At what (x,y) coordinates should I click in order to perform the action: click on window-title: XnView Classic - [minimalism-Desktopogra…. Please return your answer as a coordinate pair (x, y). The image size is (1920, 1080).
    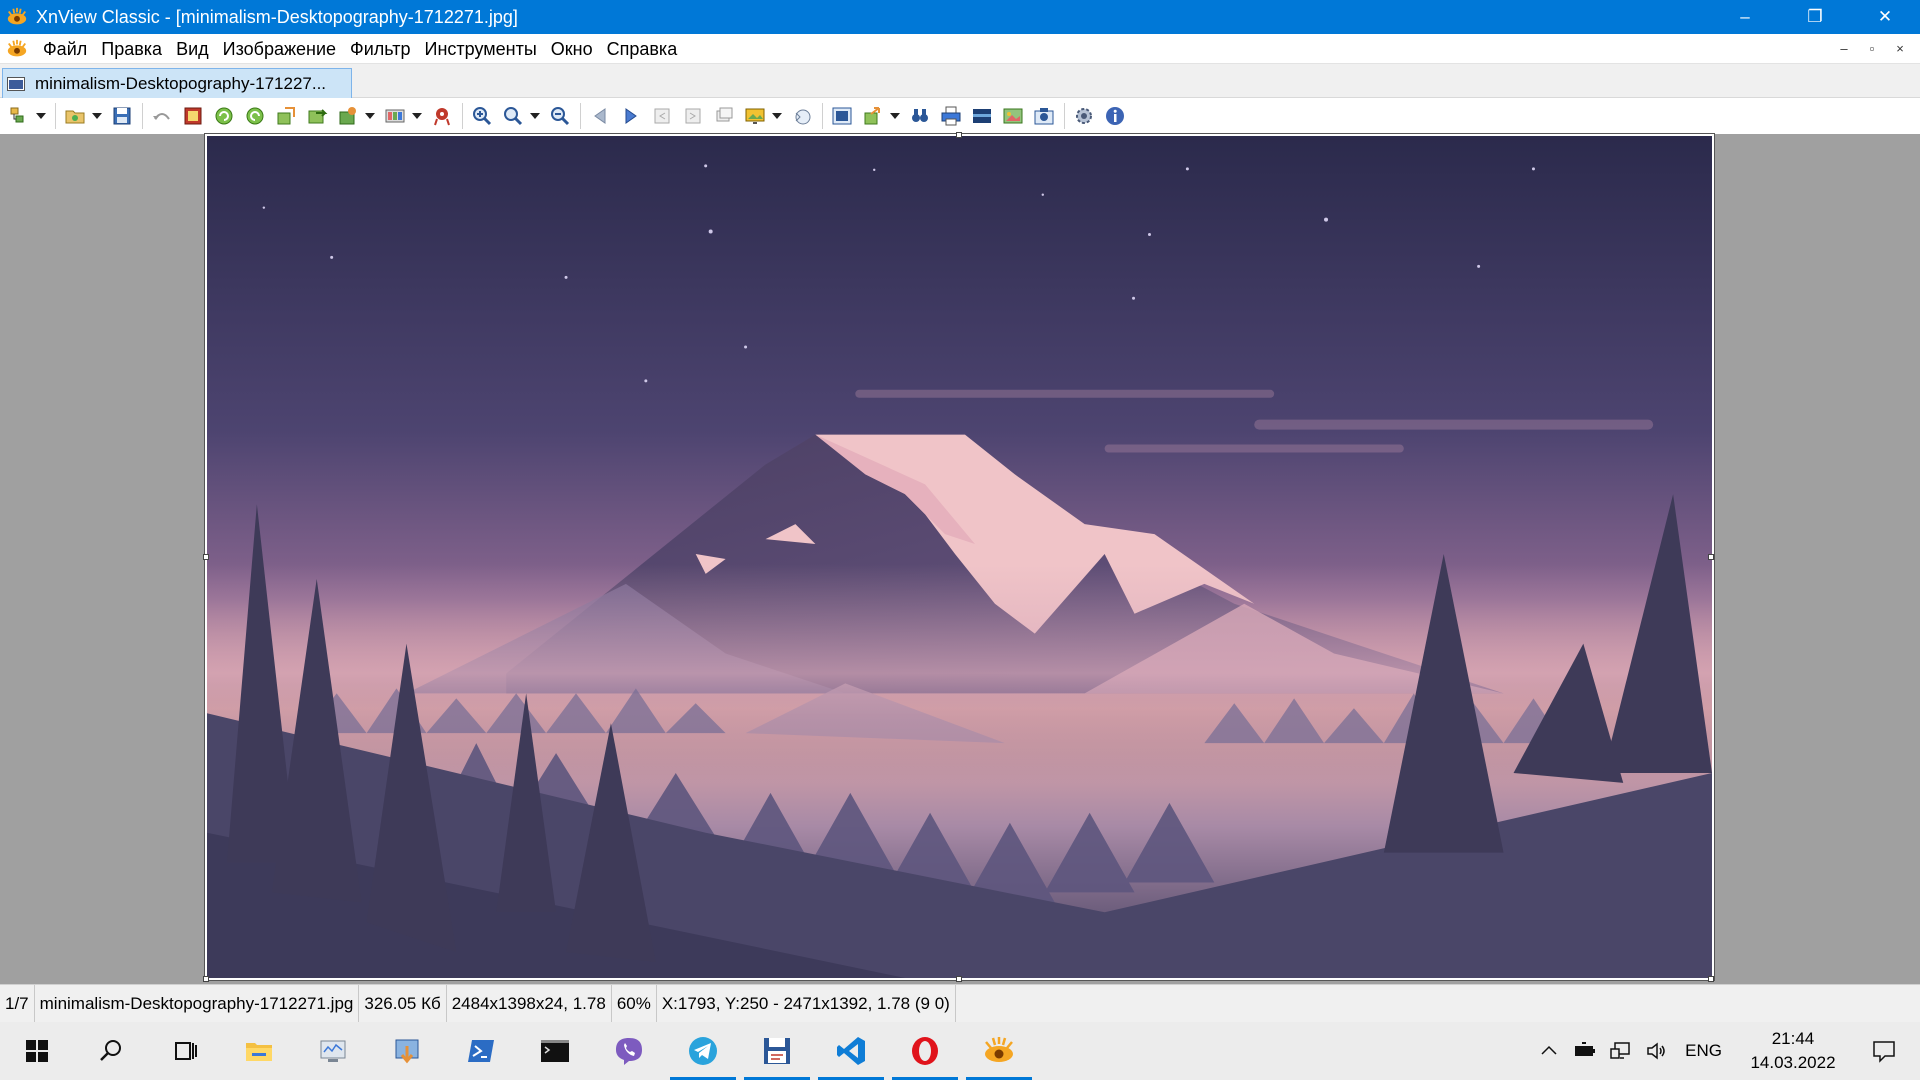
    Looking at the image, I should click on (277, 16).